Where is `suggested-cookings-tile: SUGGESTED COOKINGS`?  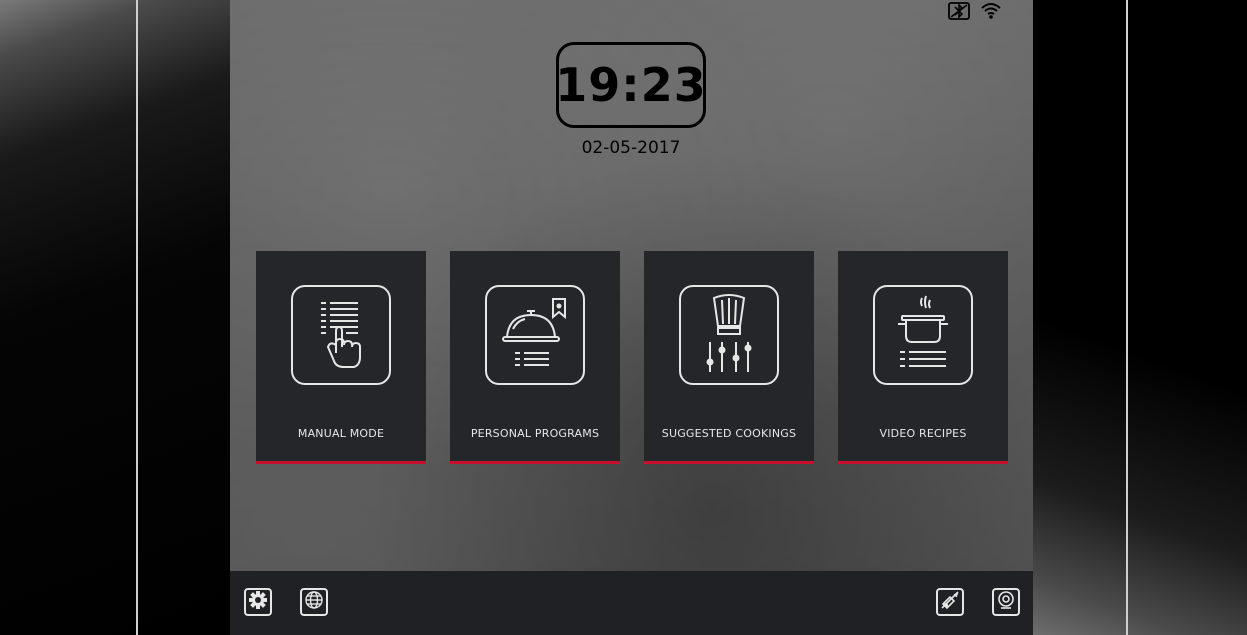
suggested-cookings-tile: SUGGESTED COOKINGS is located at coordinates (729, 357).